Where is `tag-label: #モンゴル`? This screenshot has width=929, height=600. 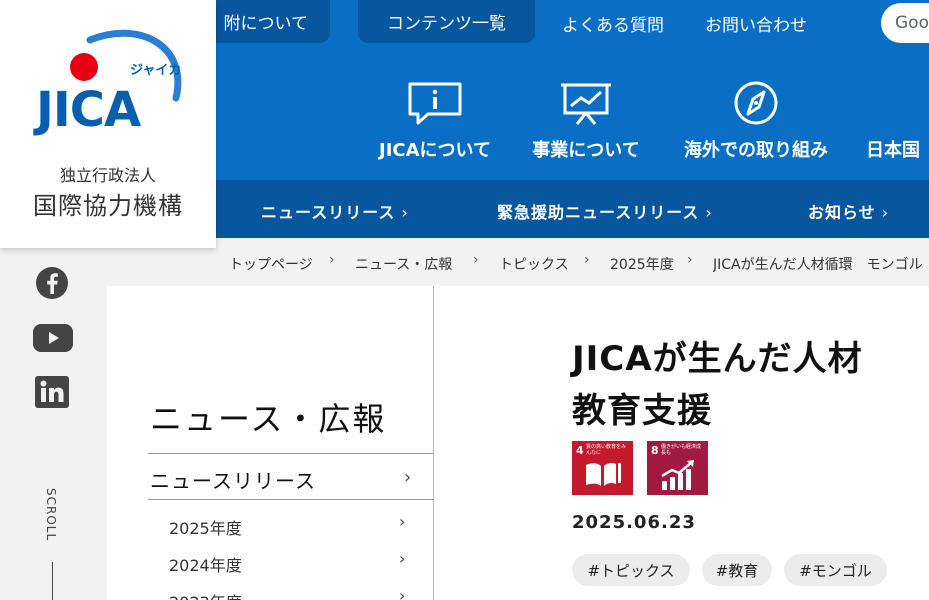 tag-label: #モンゴル is located at coordinates (835, 570).